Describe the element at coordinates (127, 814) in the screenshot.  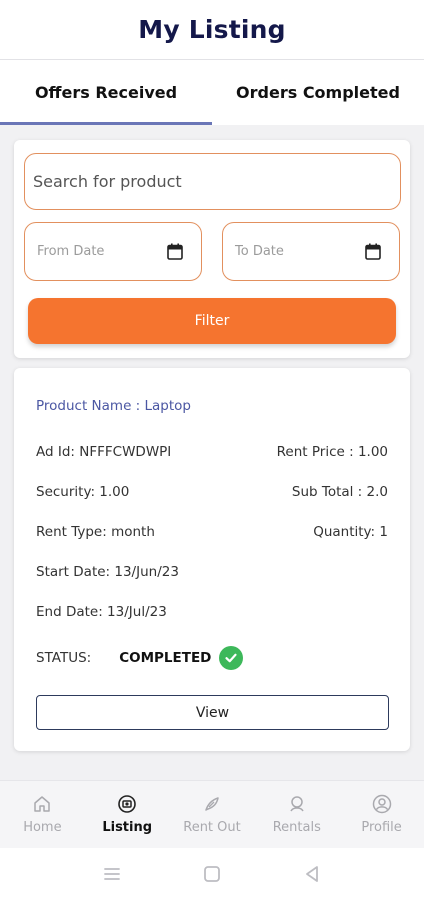
I see `nav-listing: Listing` at that location.